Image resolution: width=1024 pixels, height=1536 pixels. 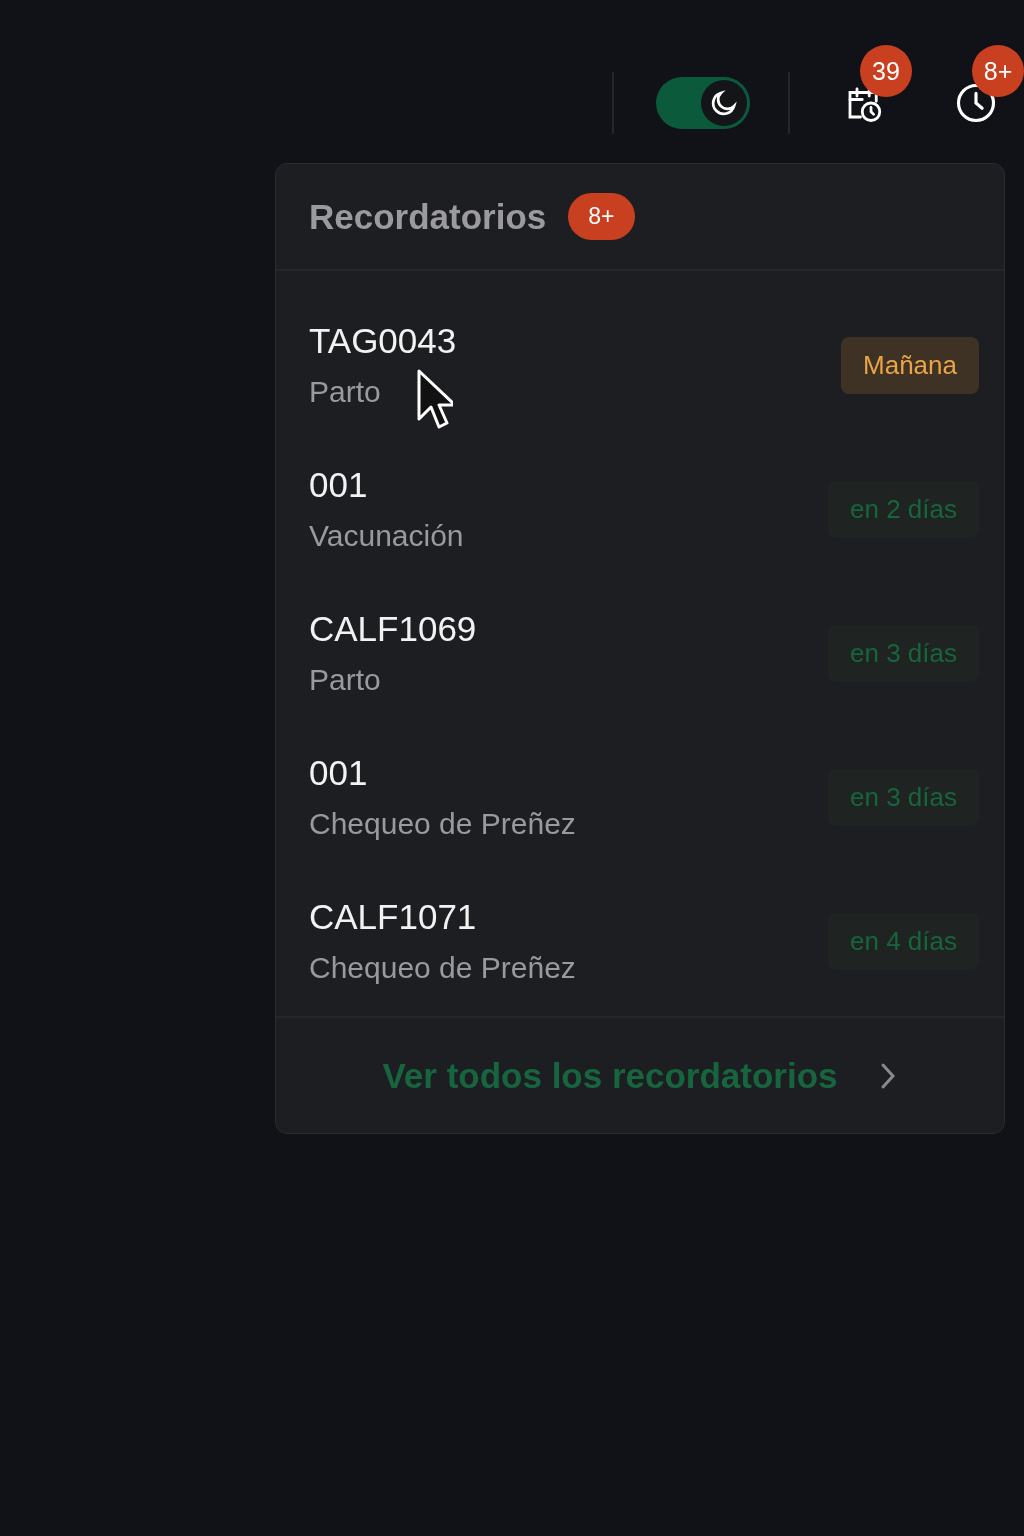 What do you see at coordinates (601, 216) in the screenshot?
I see `count-badge: 8+` at bounding box center [601, 216].